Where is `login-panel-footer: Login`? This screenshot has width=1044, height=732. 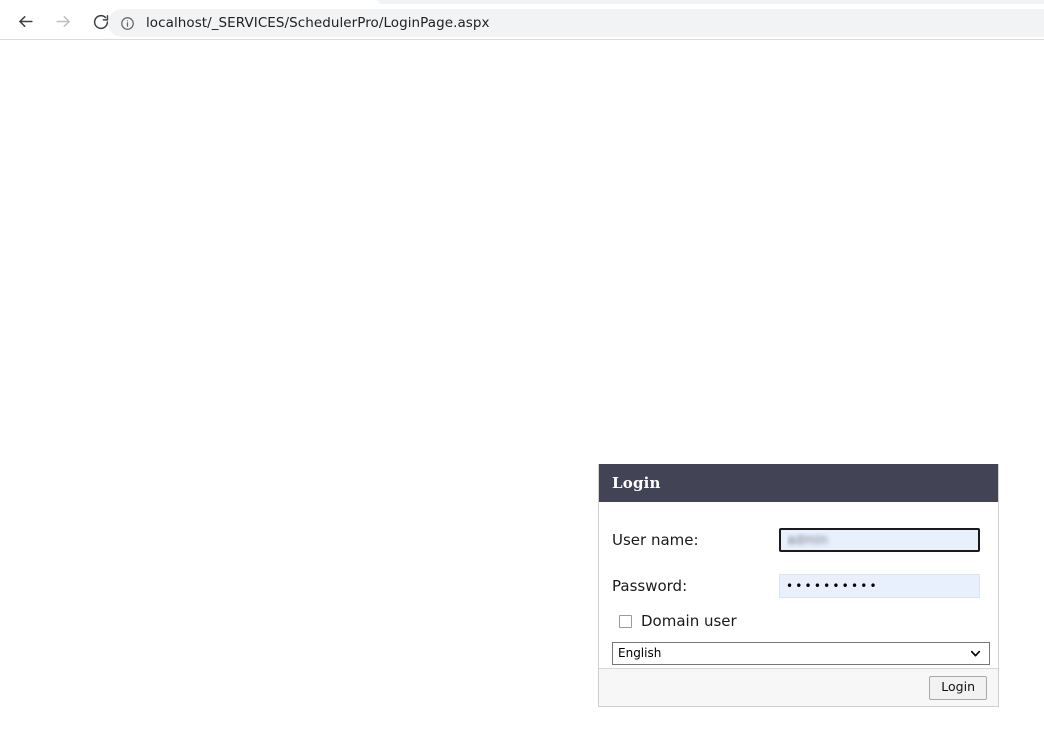 login-panel-footer: Login is located at coordinates (798, 687).